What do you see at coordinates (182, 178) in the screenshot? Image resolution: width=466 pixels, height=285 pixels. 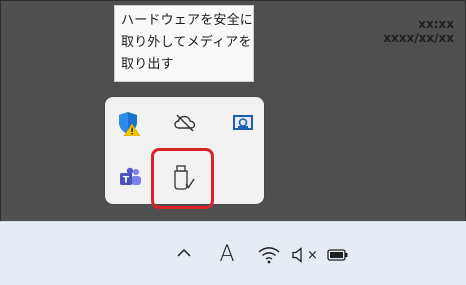 I see `usb-highlight-box` at bounding box center [182, 178].